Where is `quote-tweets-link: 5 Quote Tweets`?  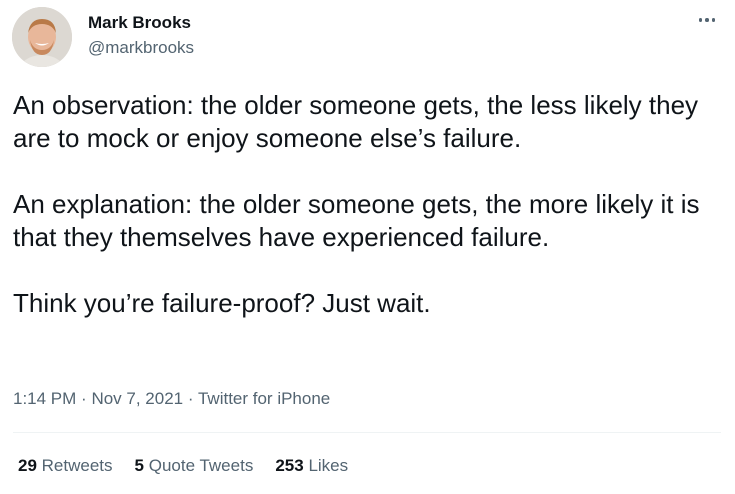 quote-tweets-link: 5 Quote Tweets is located at coordinates (194, 466).